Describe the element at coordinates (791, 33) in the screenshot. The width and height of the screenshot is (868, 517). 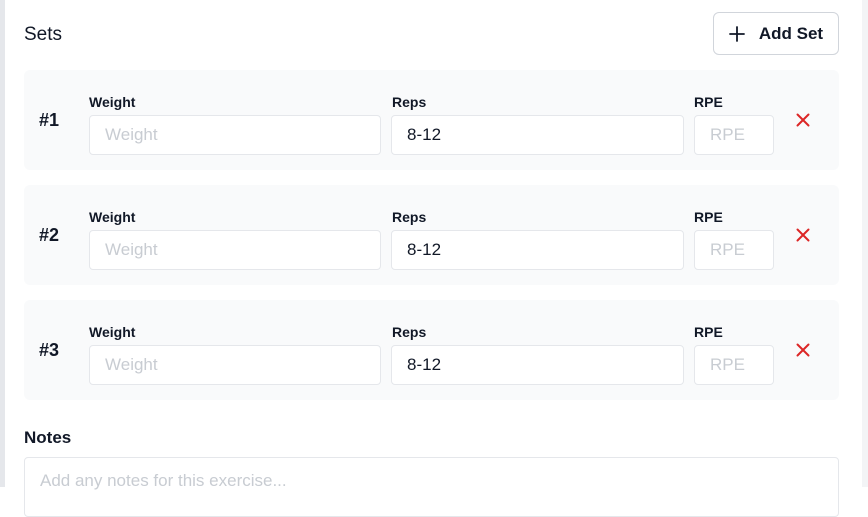
I see `add-set-label: Add Set` at that location.